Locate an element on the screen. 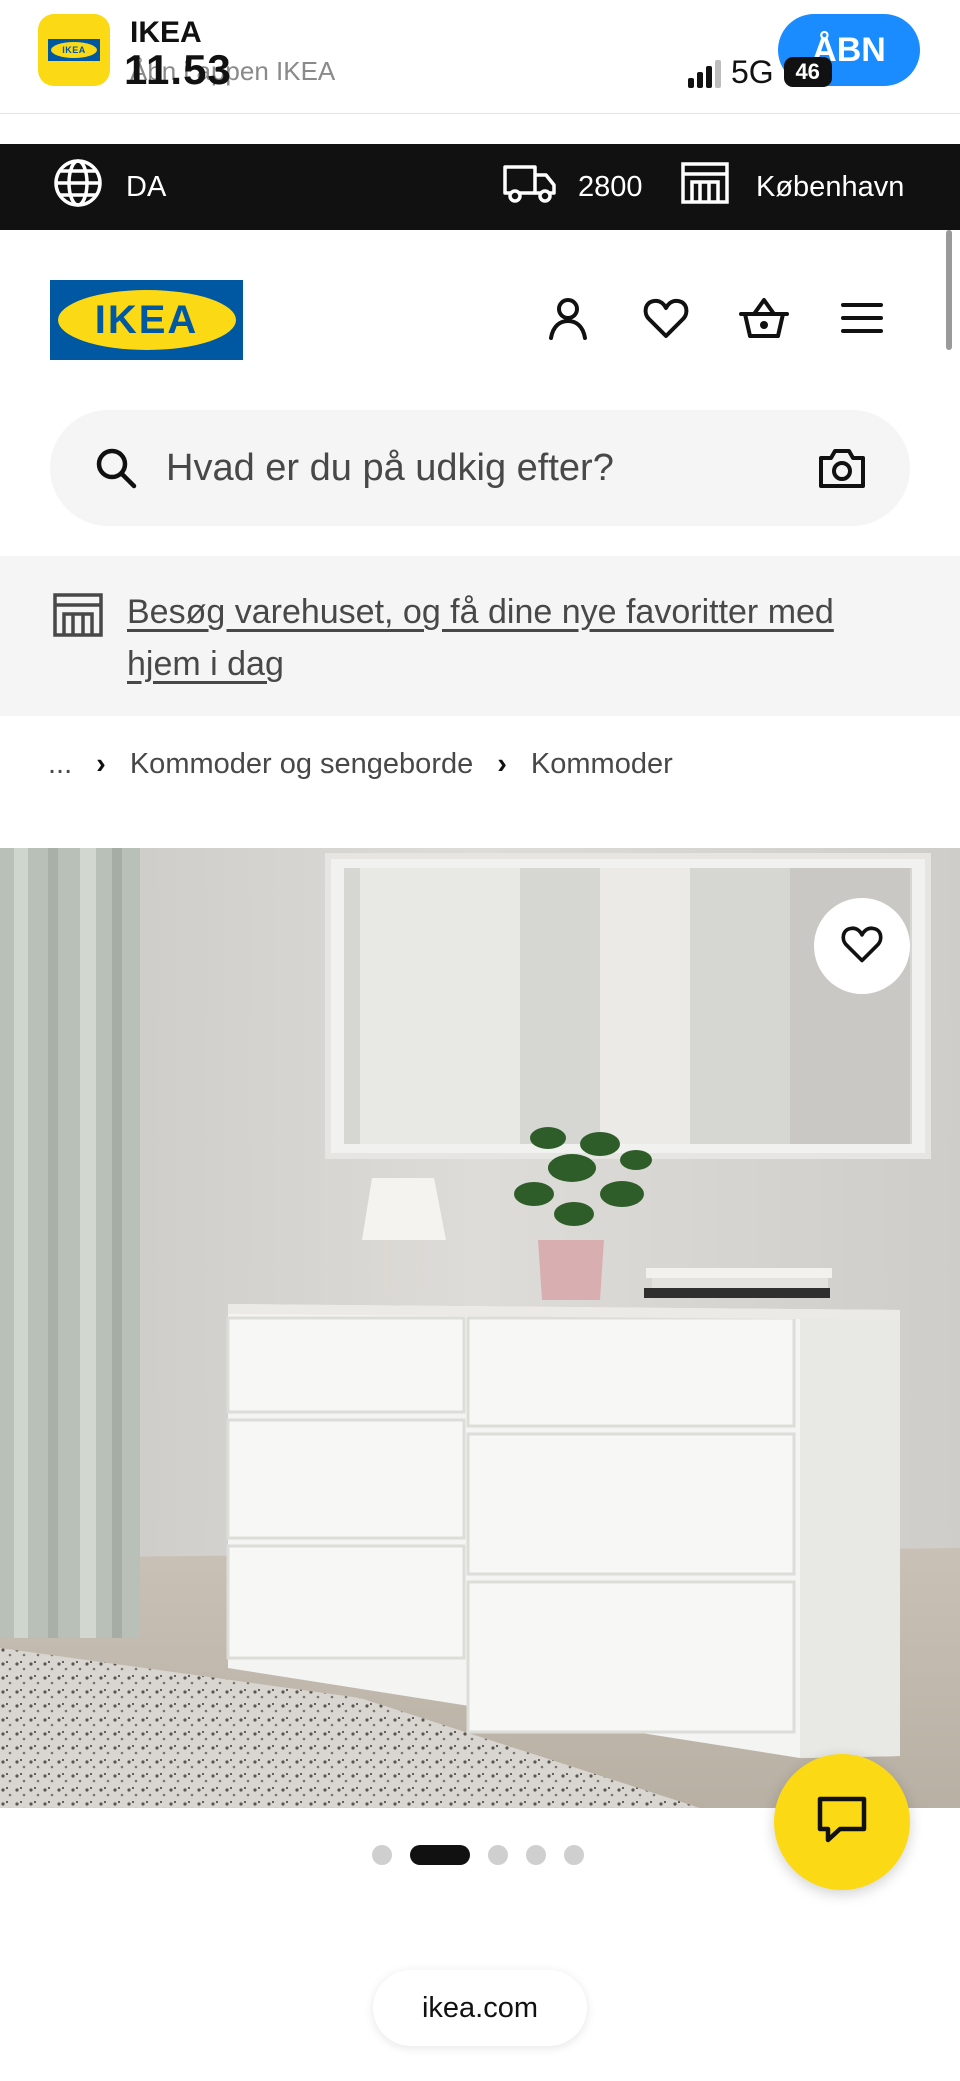  status-indicators: 5G 46 is located at coordinates (760, 72).